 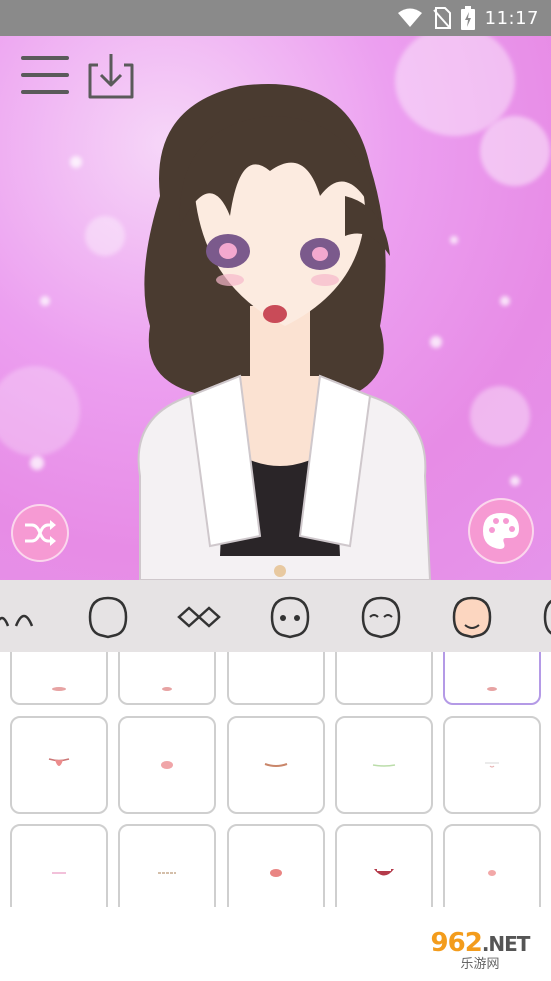 I want to click on face-mouth-icon, so click(x=472, y=617).